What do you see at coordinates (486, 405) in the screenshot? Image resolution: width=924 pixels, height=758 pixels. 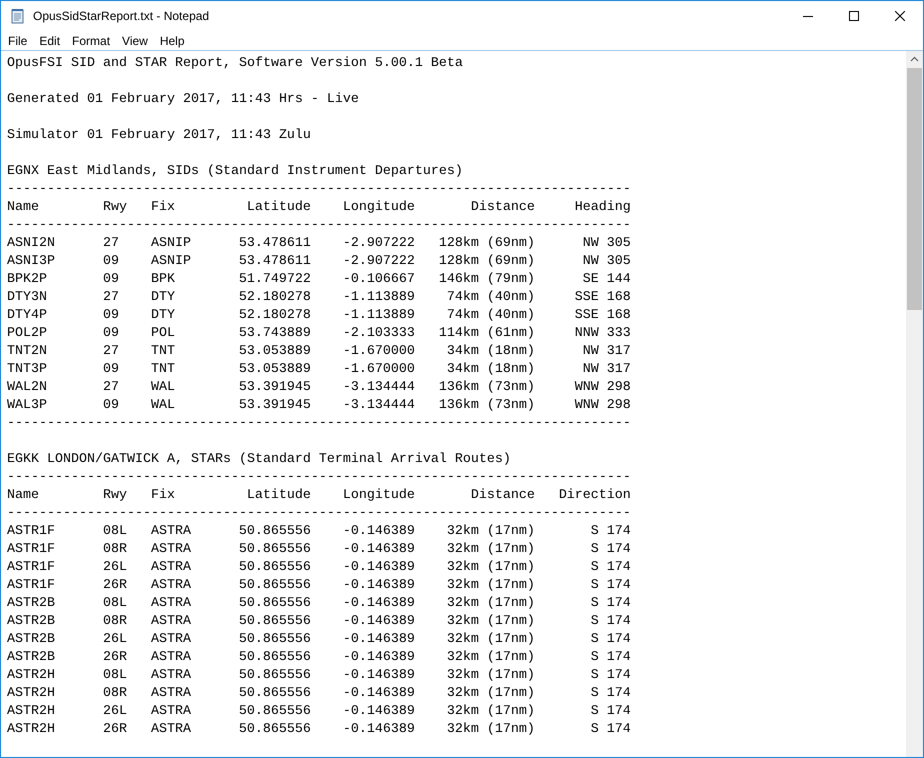 I see `table-cell: 136km (73nm)` at bounding box center [486, 405].